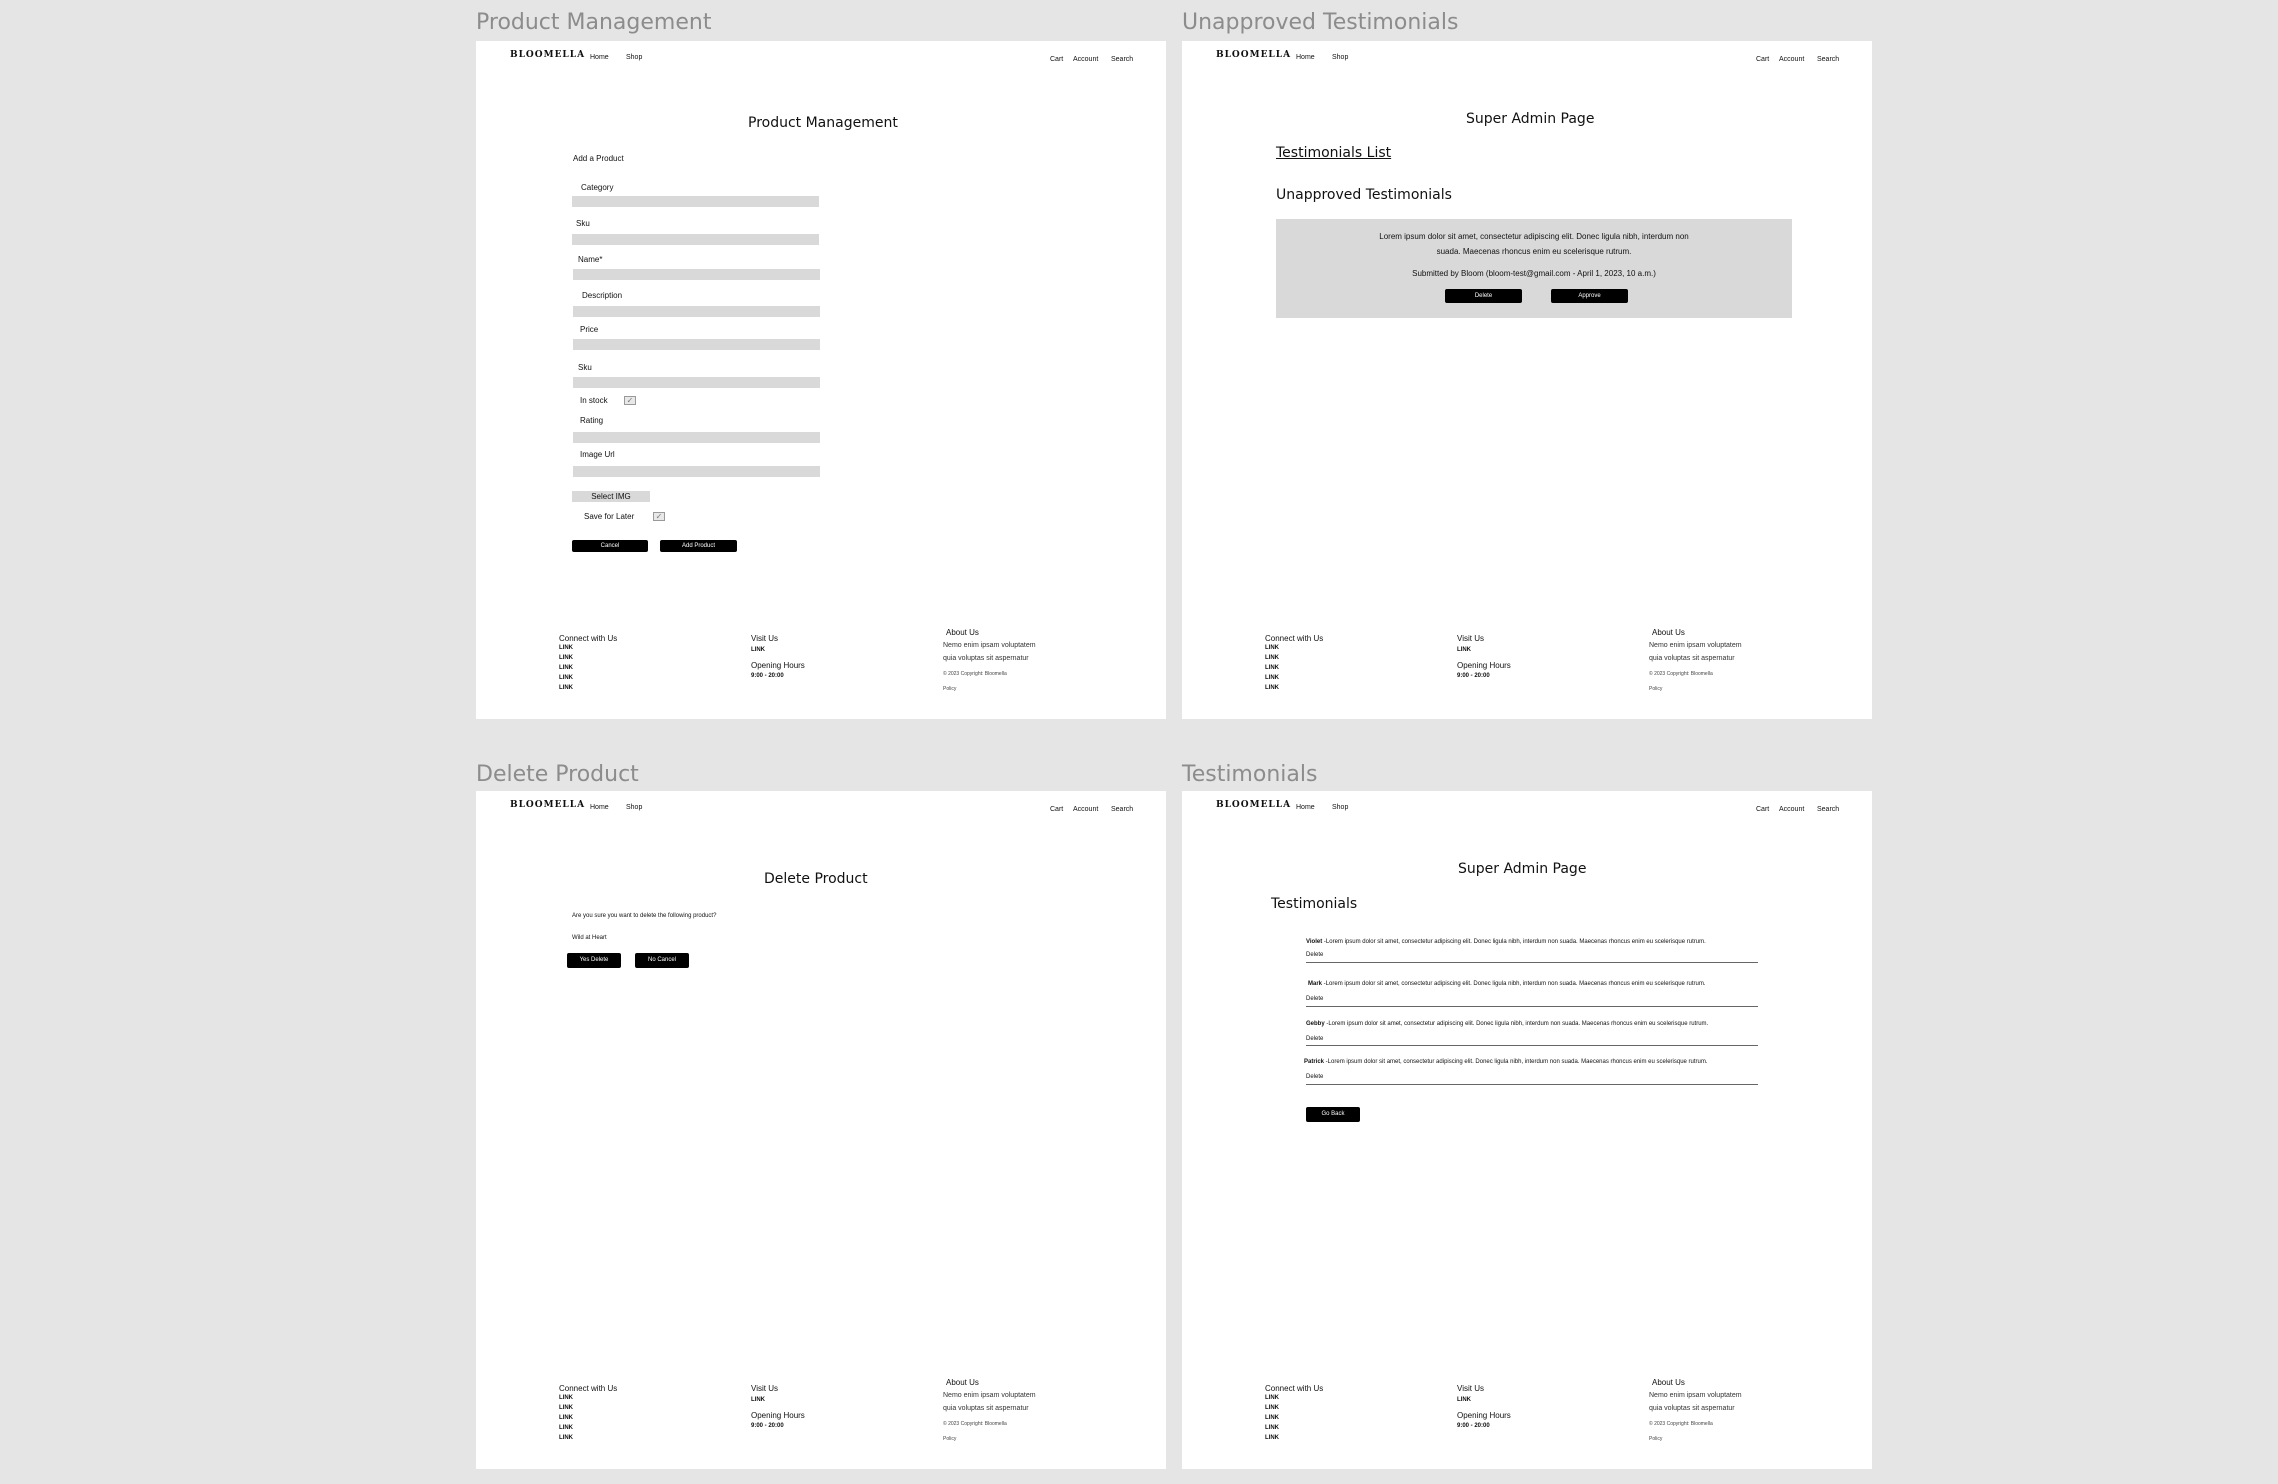  What do you see at coordinates (1320, 22) in the screenshot?
I see `frame-title-unapproved-testimonials: Unapproved Testimonials` at bounding box center [1320, 22].